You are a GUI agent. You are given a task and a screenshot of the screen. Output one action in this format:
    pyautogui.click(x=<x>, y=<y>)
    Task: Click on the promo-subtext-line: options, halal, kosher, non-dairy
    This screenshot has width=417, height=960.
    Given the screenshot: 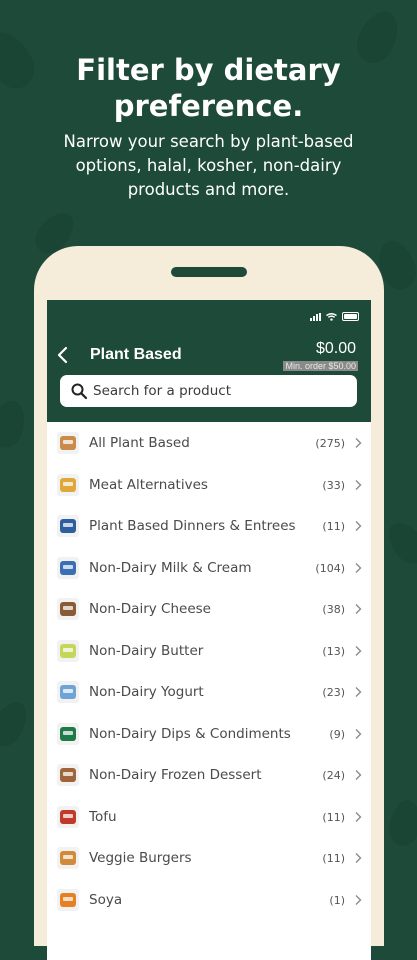 What is the action you would take?
    pyautogui.click(x=208, y=165)
    